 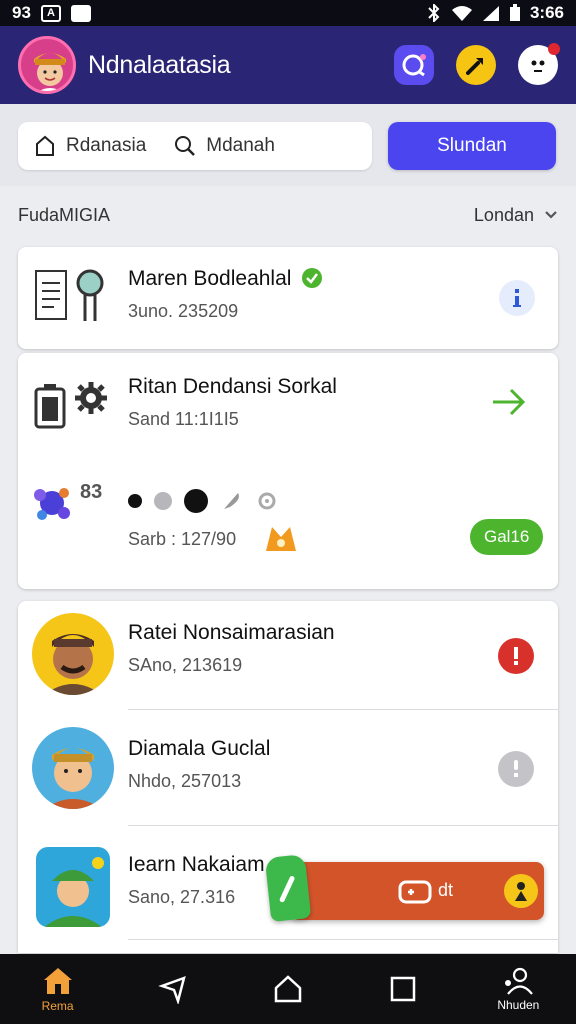 I want to click on gamepad-icon, so click(x=415, y=892).